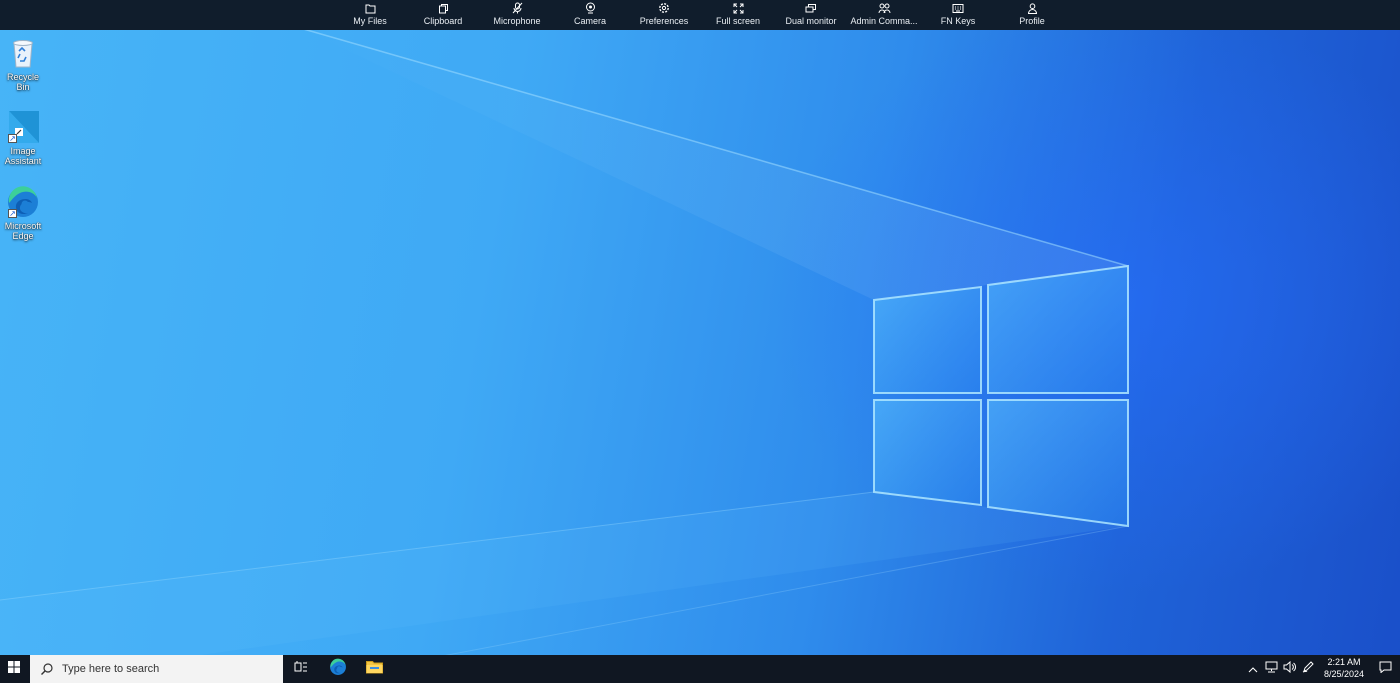 The width and height of the screenshot is (1400, 683). I want to click on task-view-icon, so click(301, 669).